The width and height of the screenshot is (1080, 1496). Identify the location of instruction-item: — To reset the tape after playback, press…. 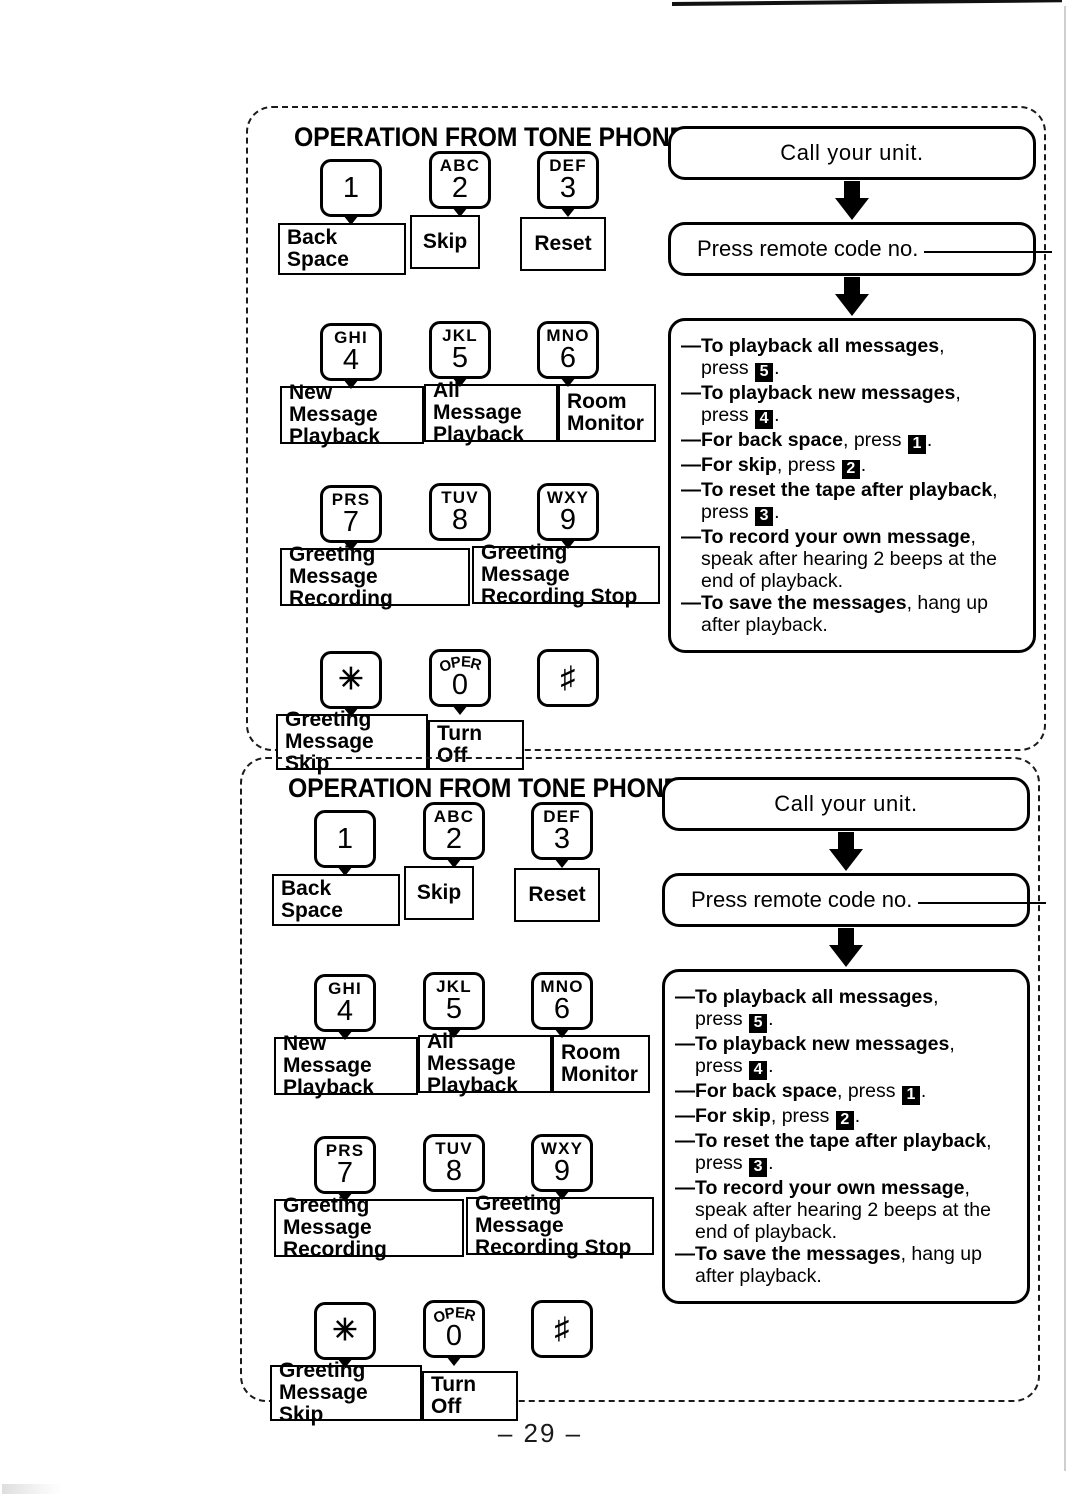
(839, 503).